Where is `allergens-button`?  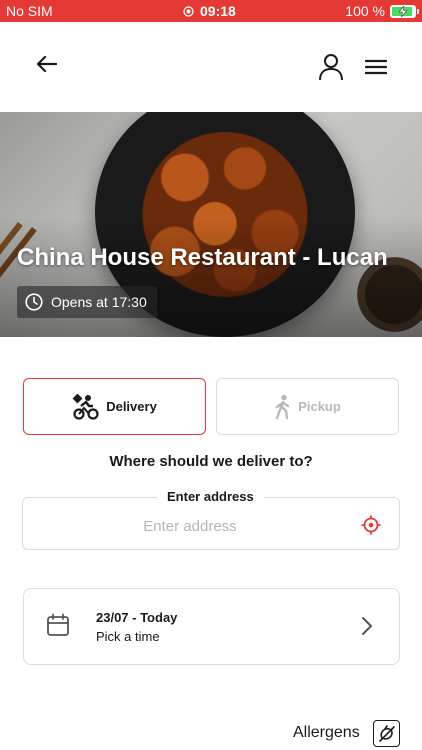 allergens-button is located at coordinates (386, 733).